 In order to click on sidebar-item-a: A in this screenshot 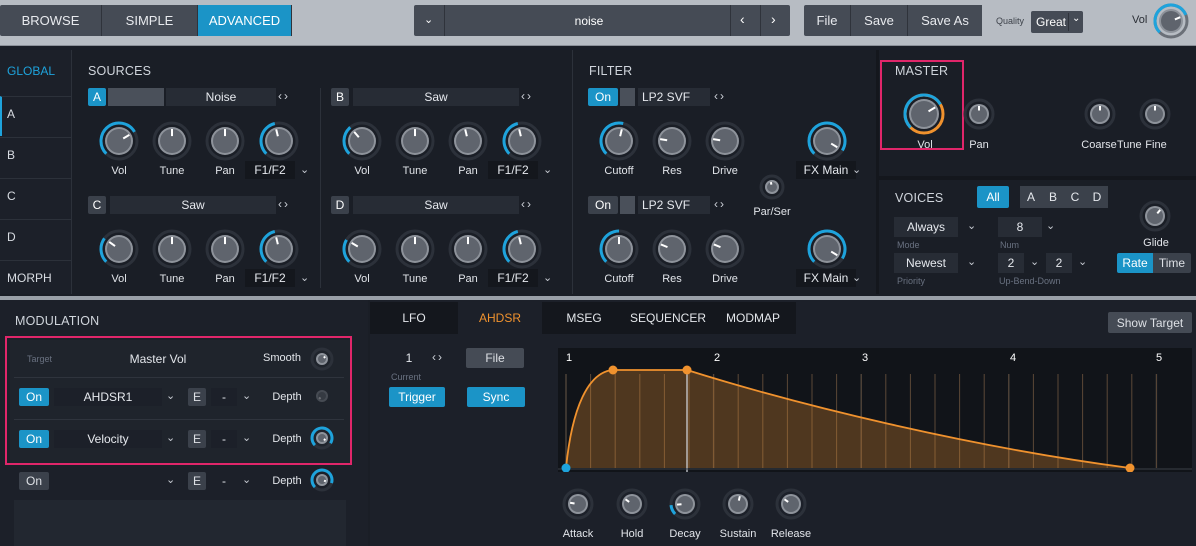, I will do `click(36, 116)`.